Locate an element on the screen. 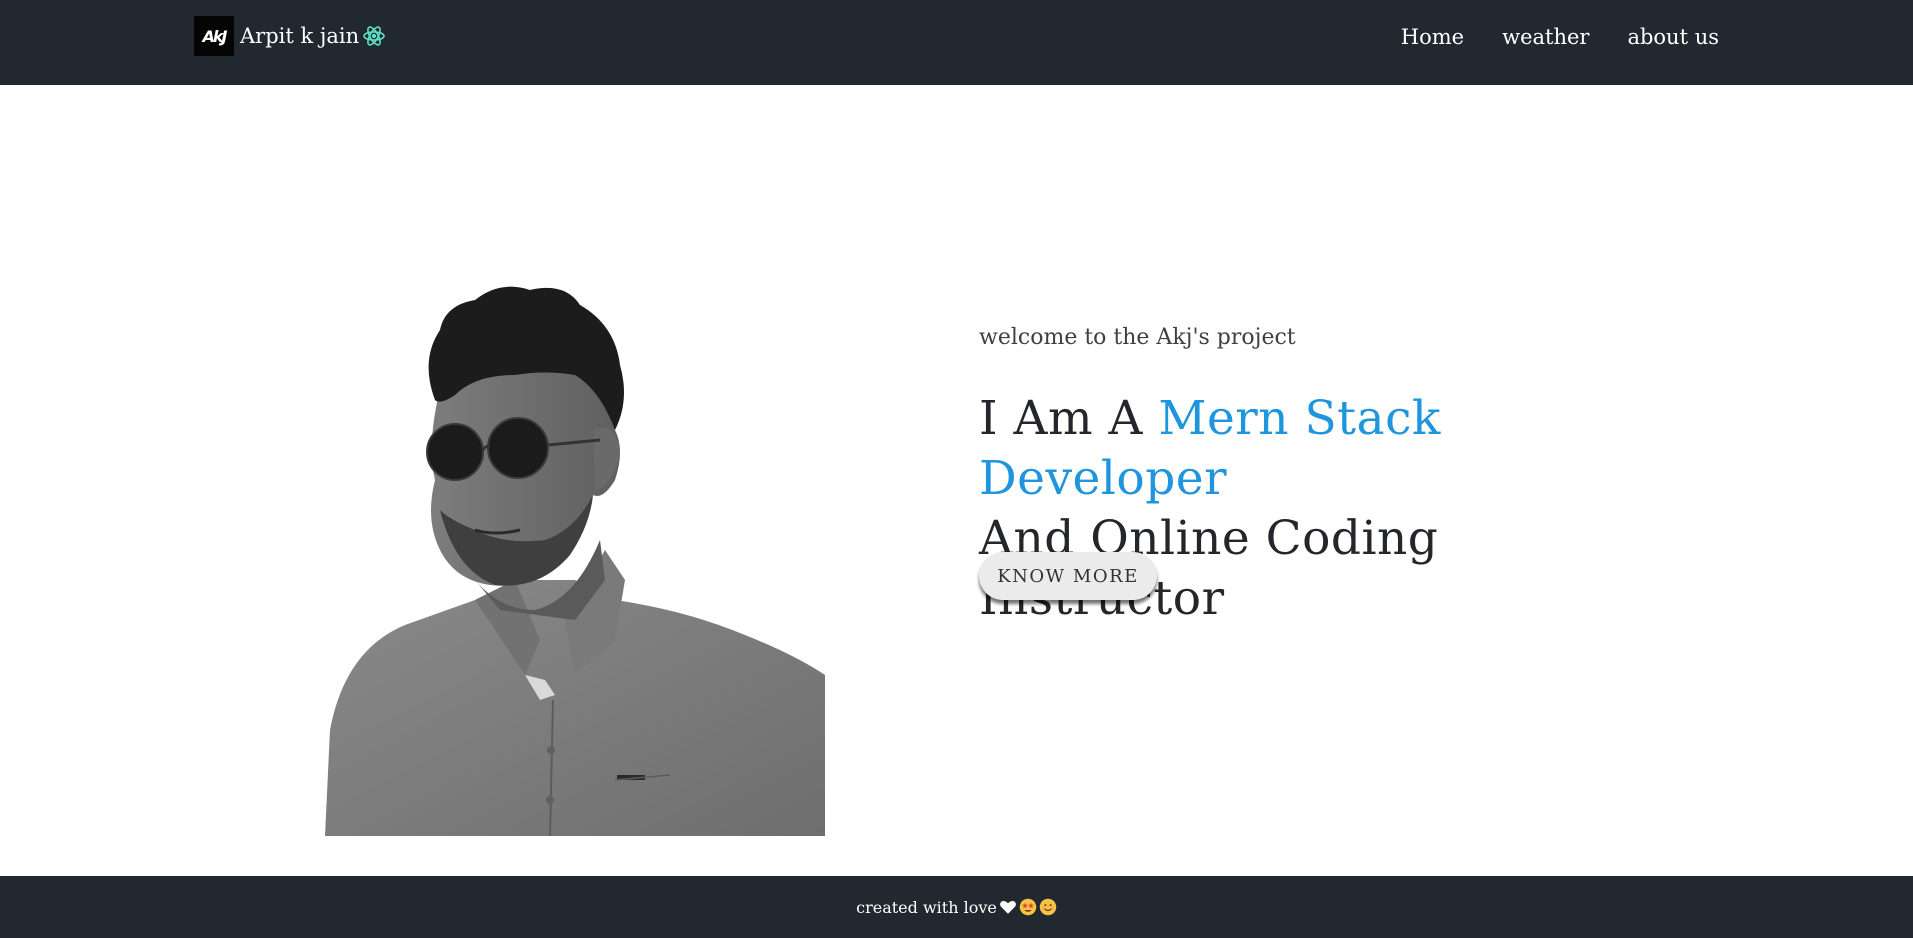  brand-logo: AkJ is located at coordinates (214, 36).